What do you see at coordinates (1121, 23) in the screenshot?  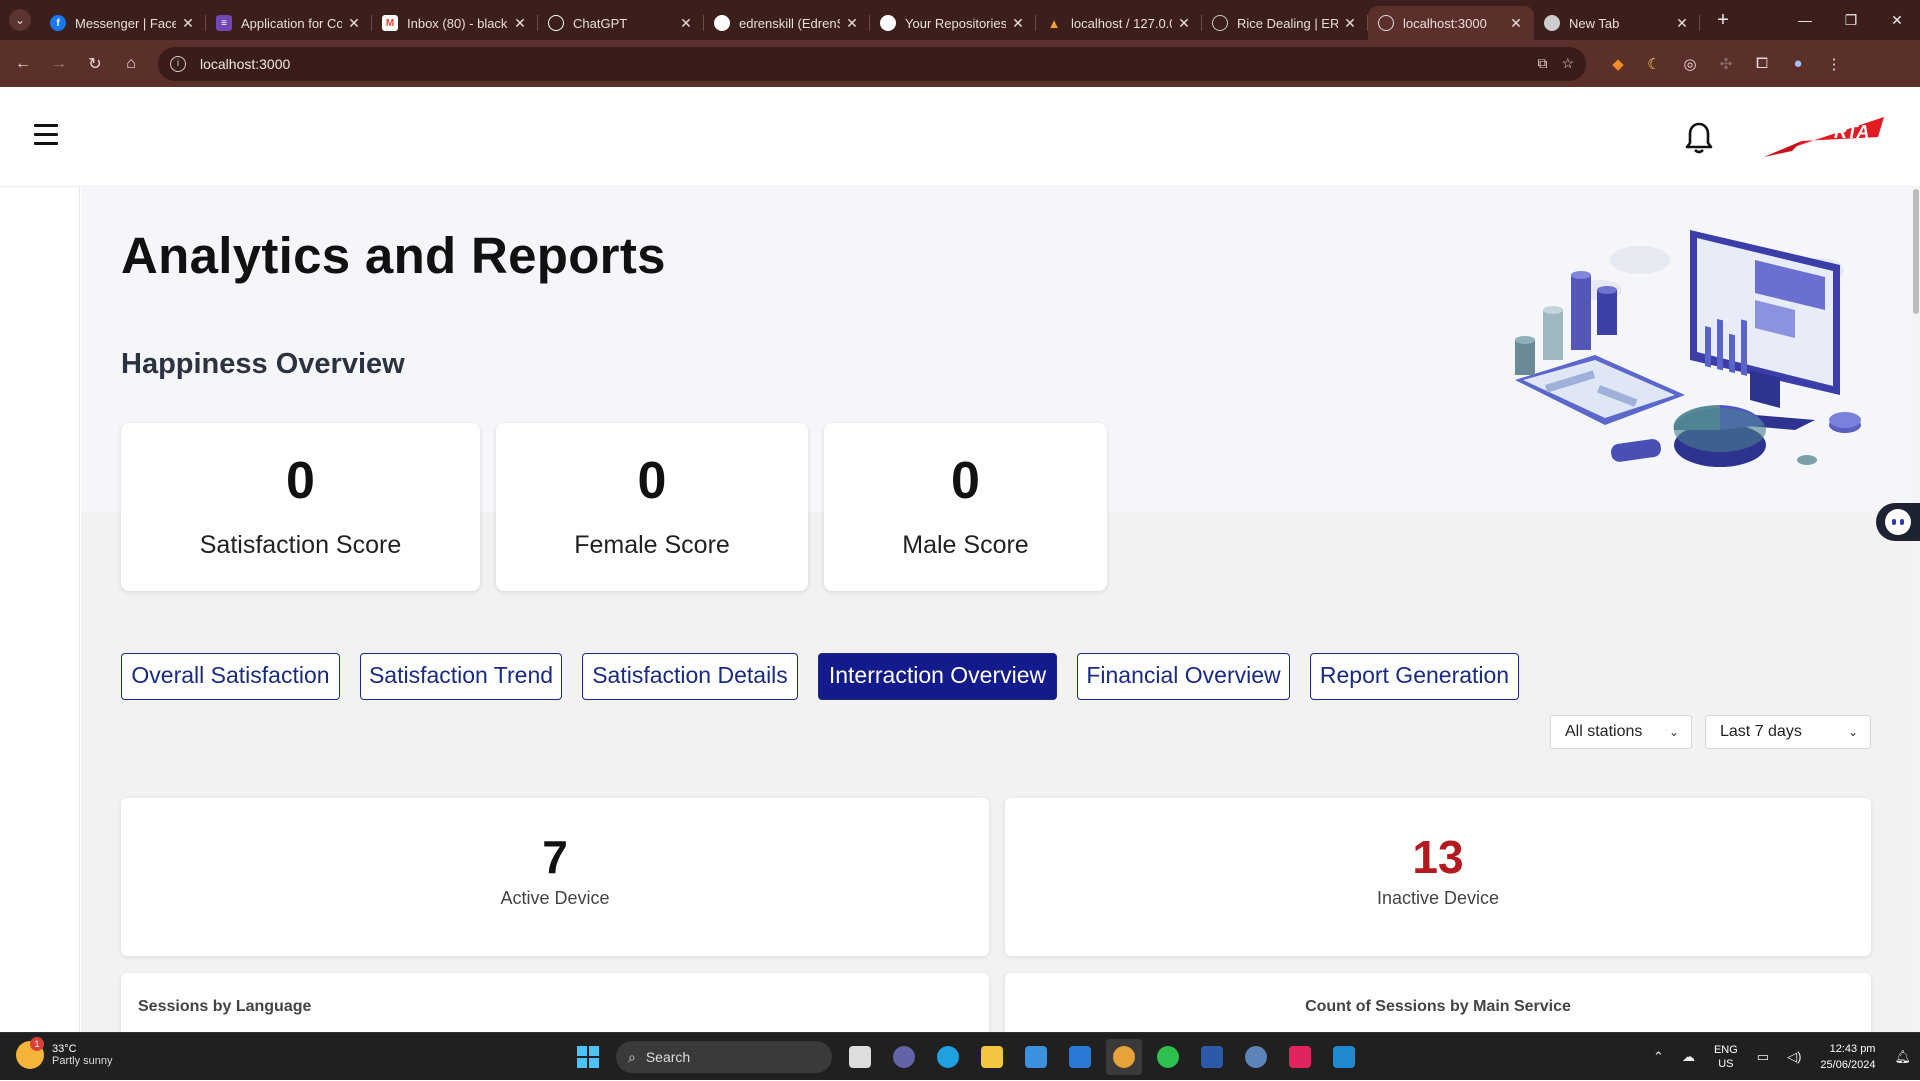 I see `tab-title: localhost / 127.0.0` at bounding box center [1121, 23].